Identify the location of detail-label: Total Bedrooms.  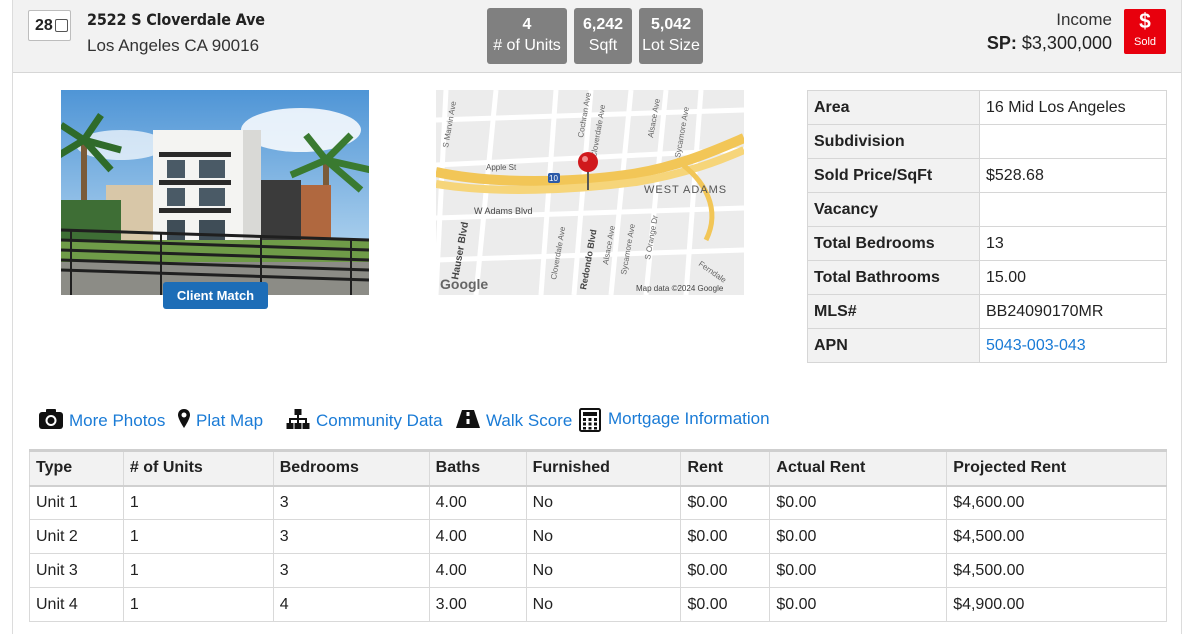
(893, 243).